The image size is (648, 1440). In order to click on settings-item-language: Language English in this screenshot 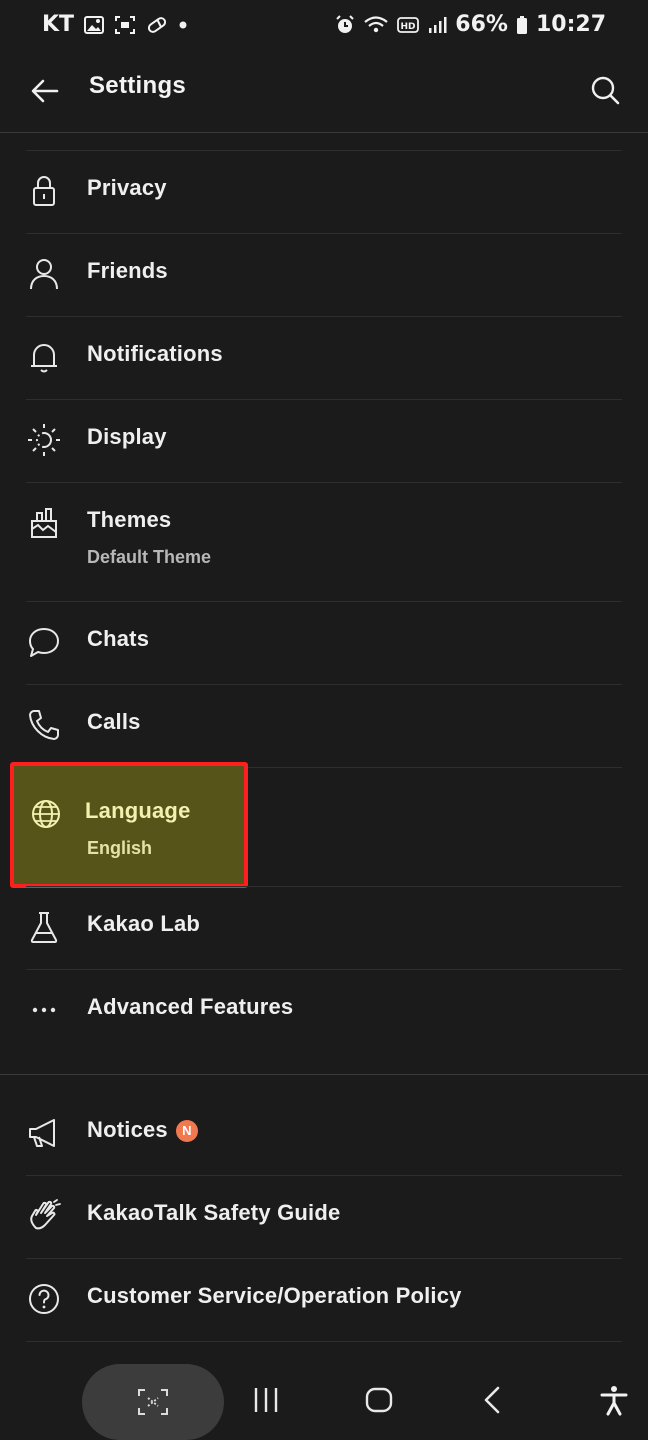, I will do `click(316, 825)`.